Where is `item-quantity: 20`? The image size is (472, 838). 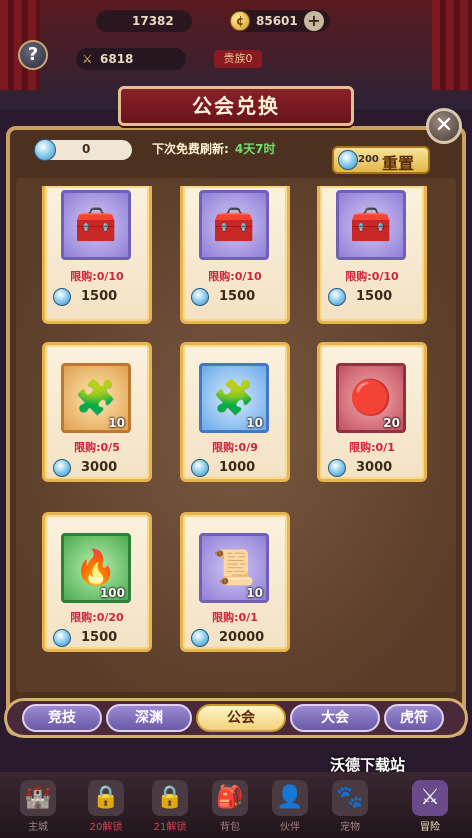 item-quantity: 20 is located at coordinates (391, 423).